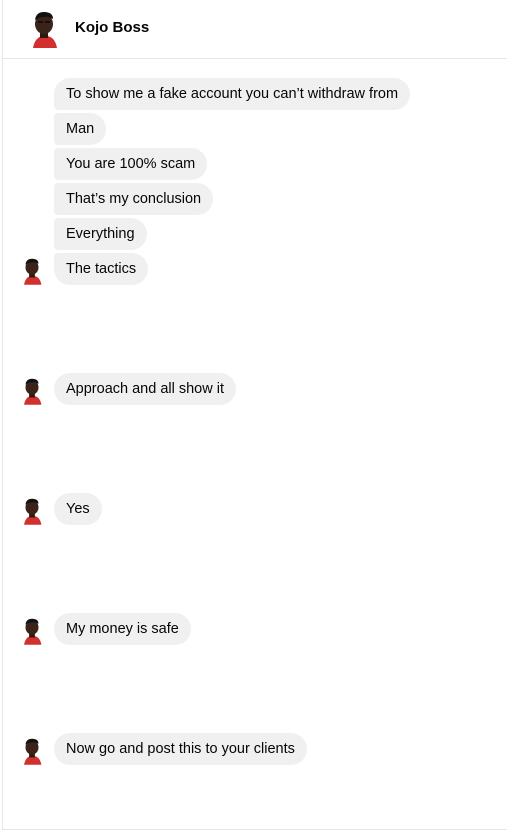 The height and width of the screenshot is (835, 507). What do you see at coordinates (100, 234) in the screenshot?
I see `message-bubble: Everything` at bounding box center [100, 234].